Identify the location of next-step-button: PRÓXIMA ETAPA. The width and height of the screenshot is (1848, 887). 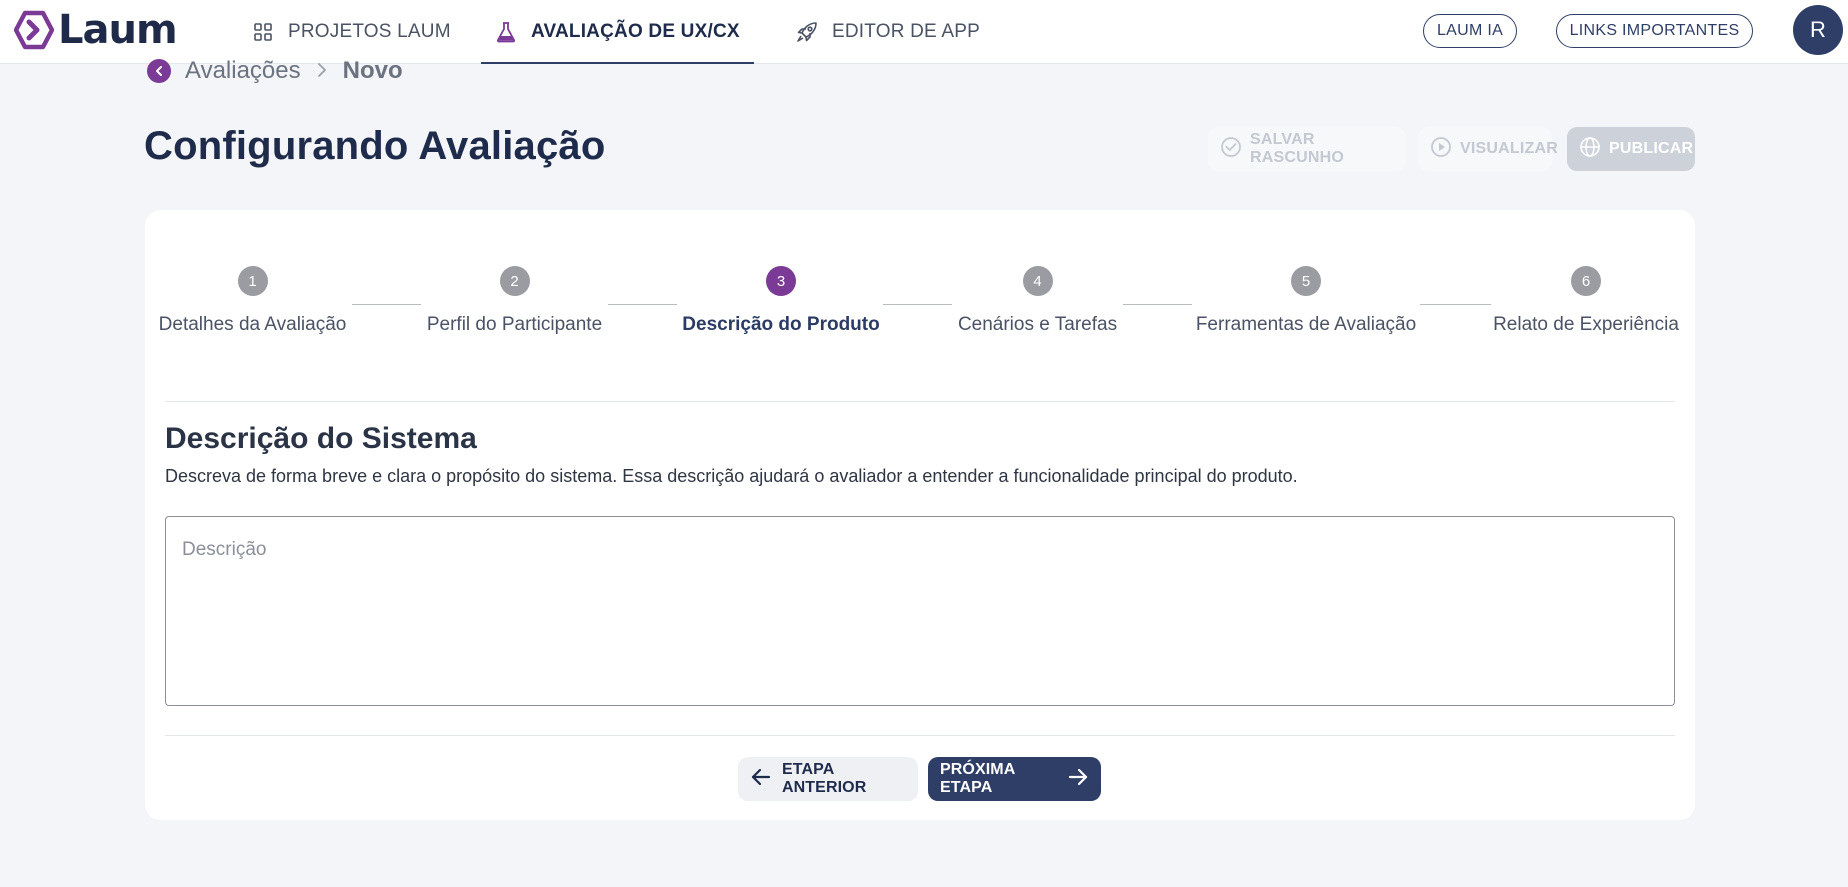
(1014, 779).